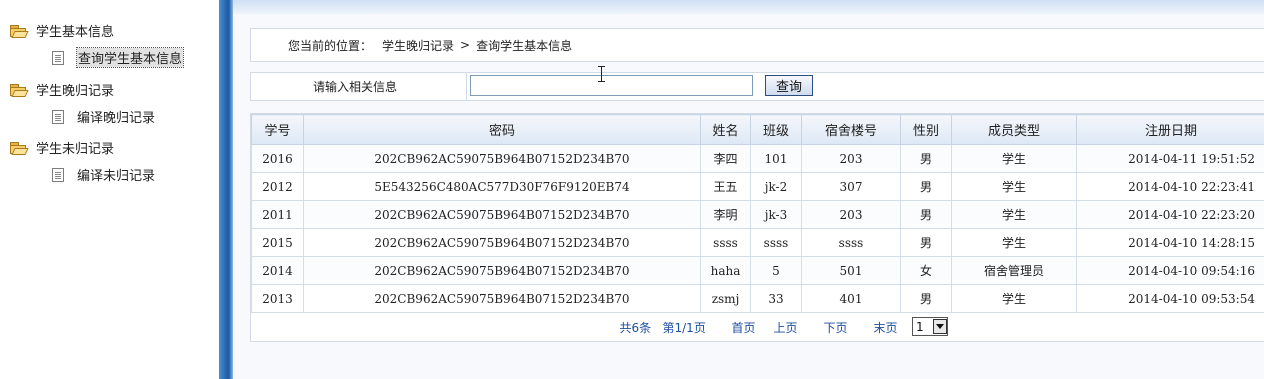 Image resolution: width=1264 pixels, height=379 pixels. Describe the element at coordinates (725, 158) in the screenshot. I see `table-cell: 李四` at that location.